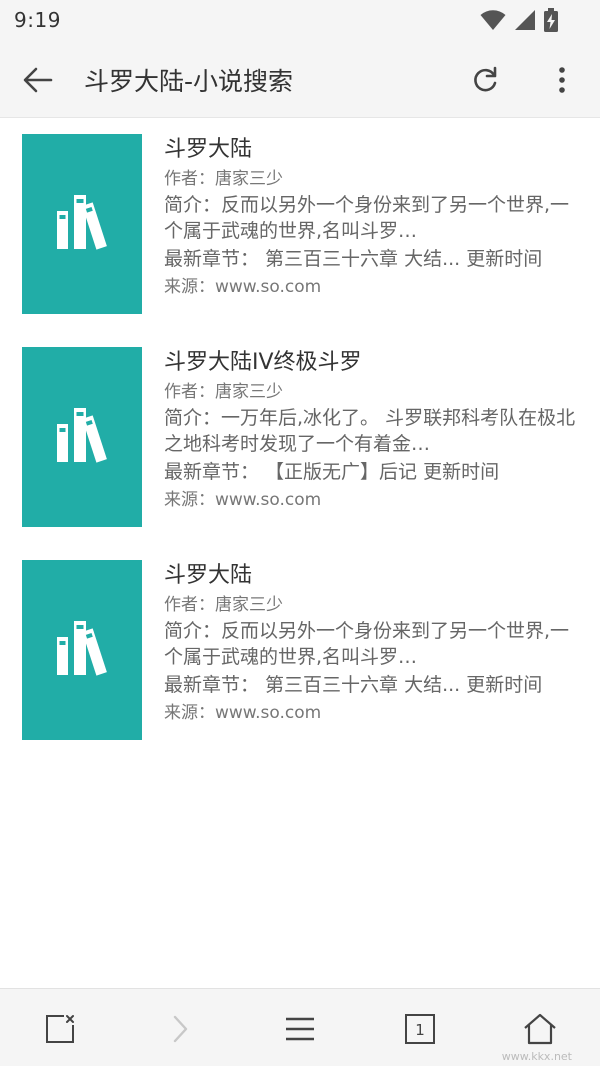 The width and height of the screenshot is (600, 1066). I want to click on home-button, so click(540, 1029).